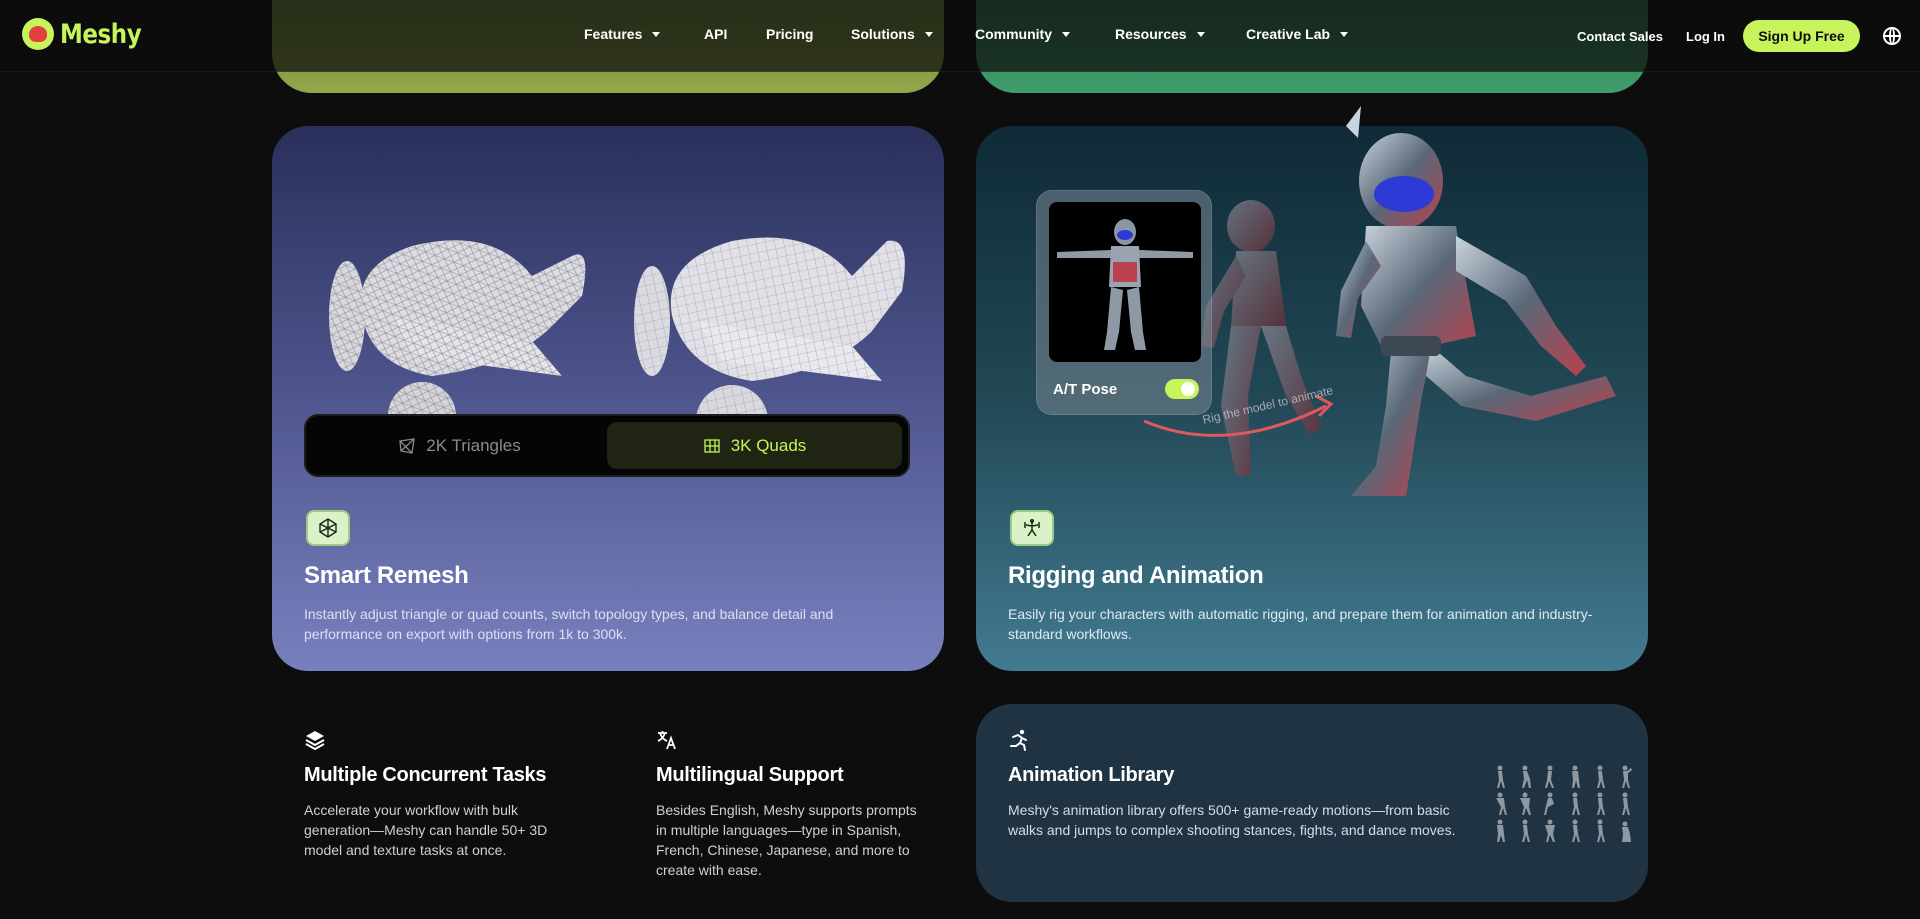 The image size is (1920, 919). I want to click on nav-item-solutions: Solutions, so click(892, 34).